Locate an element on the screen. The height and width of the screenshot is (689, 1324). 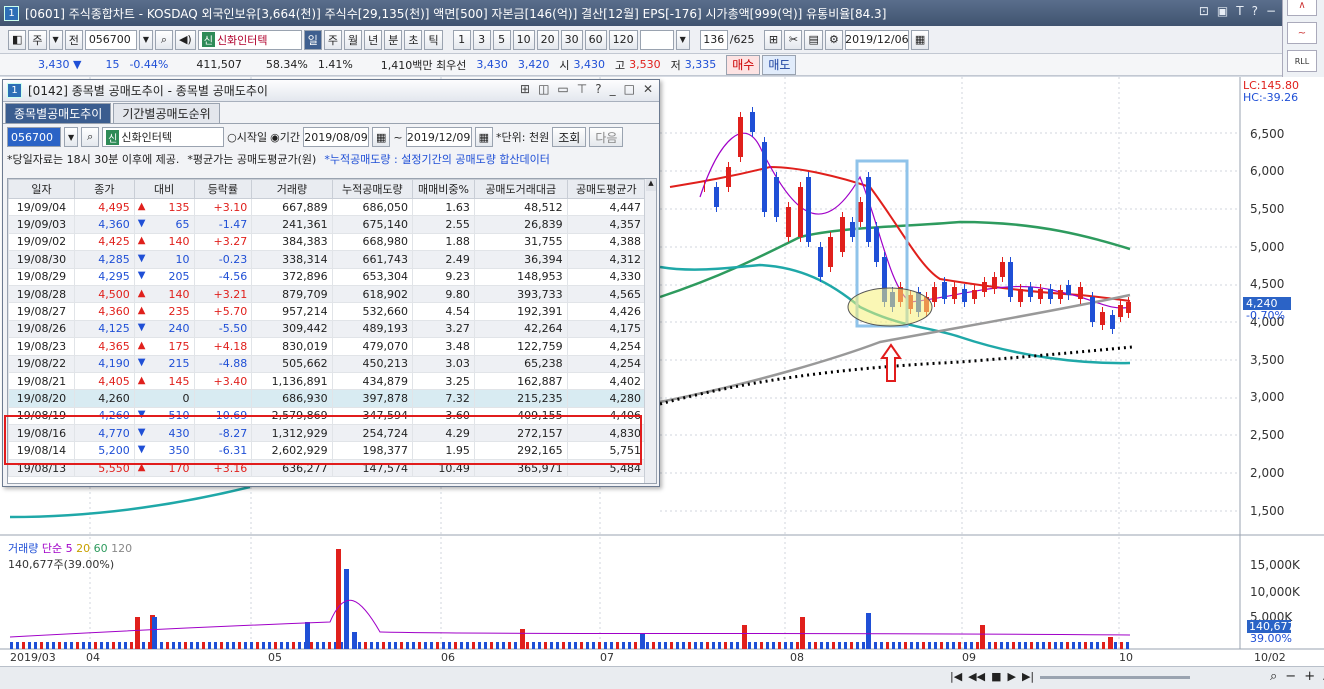
scroll-next-icon: ▶ is located at coordinates (1012, 676).